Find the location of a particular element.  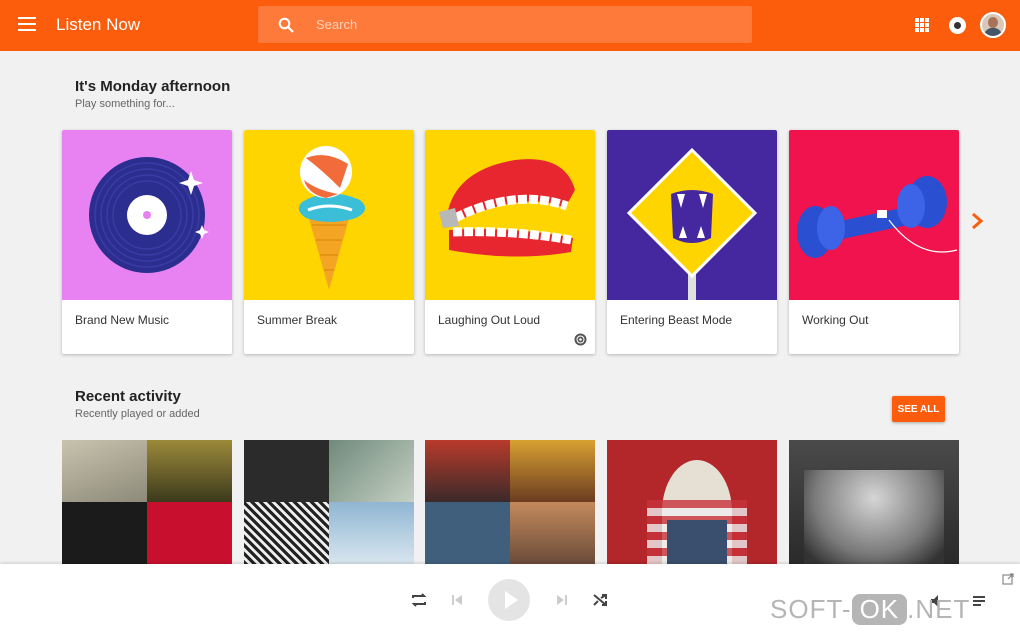

card-label: Summer Break is located at coordinates (297, 320).